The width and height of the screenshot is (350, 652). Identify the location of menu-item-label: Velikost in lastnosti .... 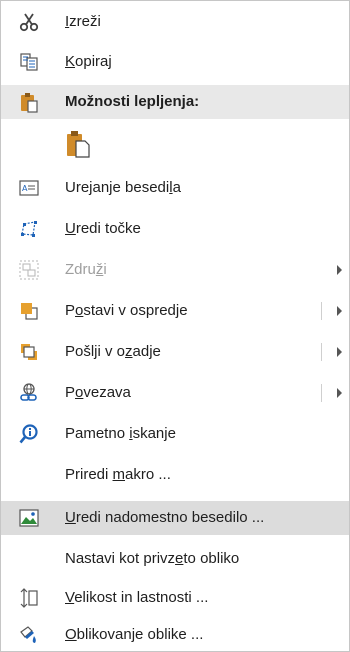
(137, 597).